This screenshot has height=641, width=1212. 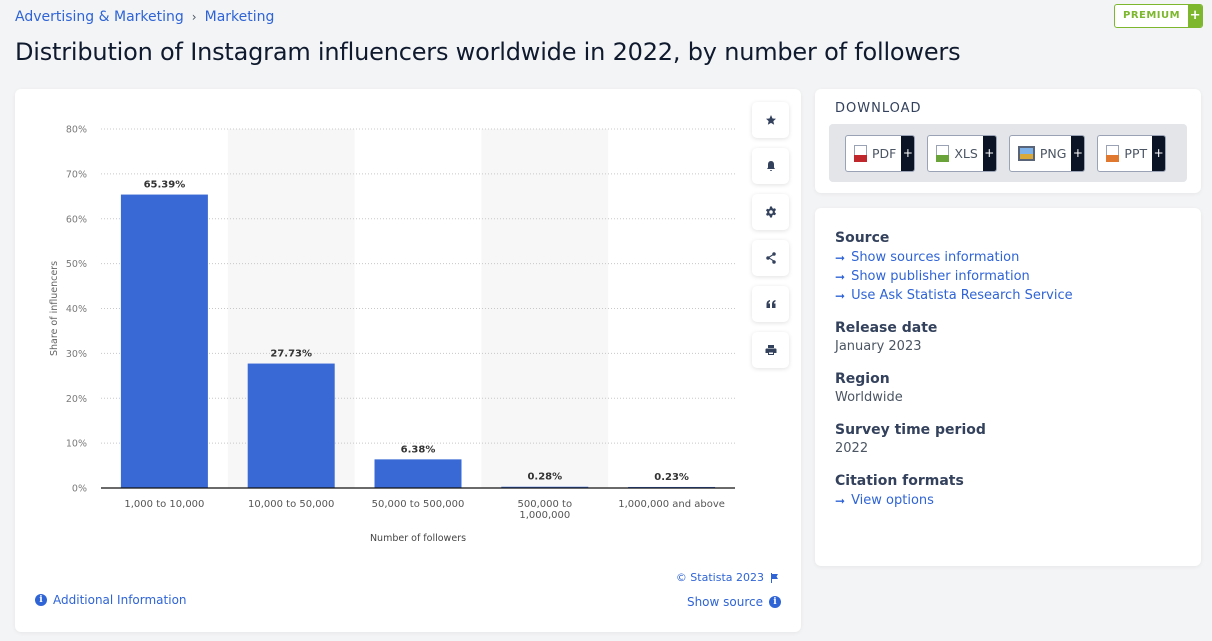 I want to click on download-options: PDF + XLS + PNG + PPT +, so click(x=1008, y=153).